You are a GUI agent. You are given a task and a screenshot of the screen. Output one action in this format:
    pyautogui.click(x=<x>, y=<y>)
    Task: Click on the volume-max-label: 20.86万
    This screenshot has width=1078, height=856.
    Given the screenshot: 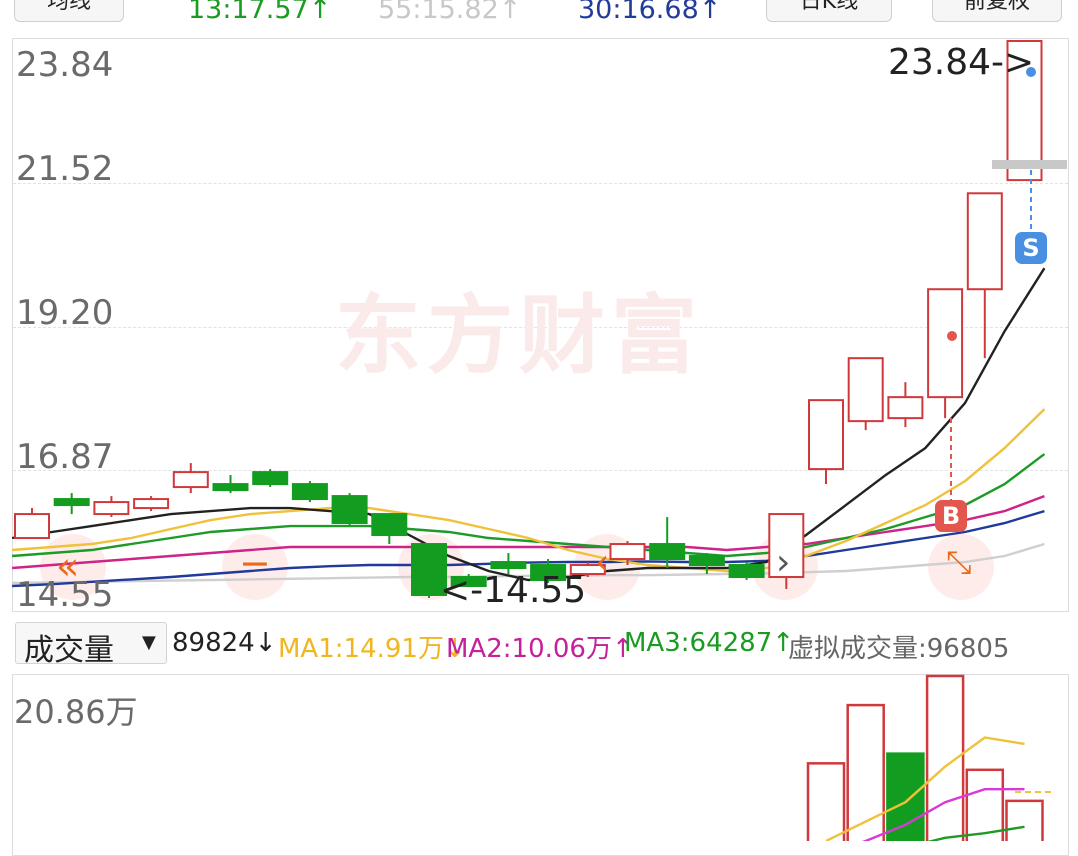 What is the action you would take?
    pyautogui.click(x=76, y=712)
    